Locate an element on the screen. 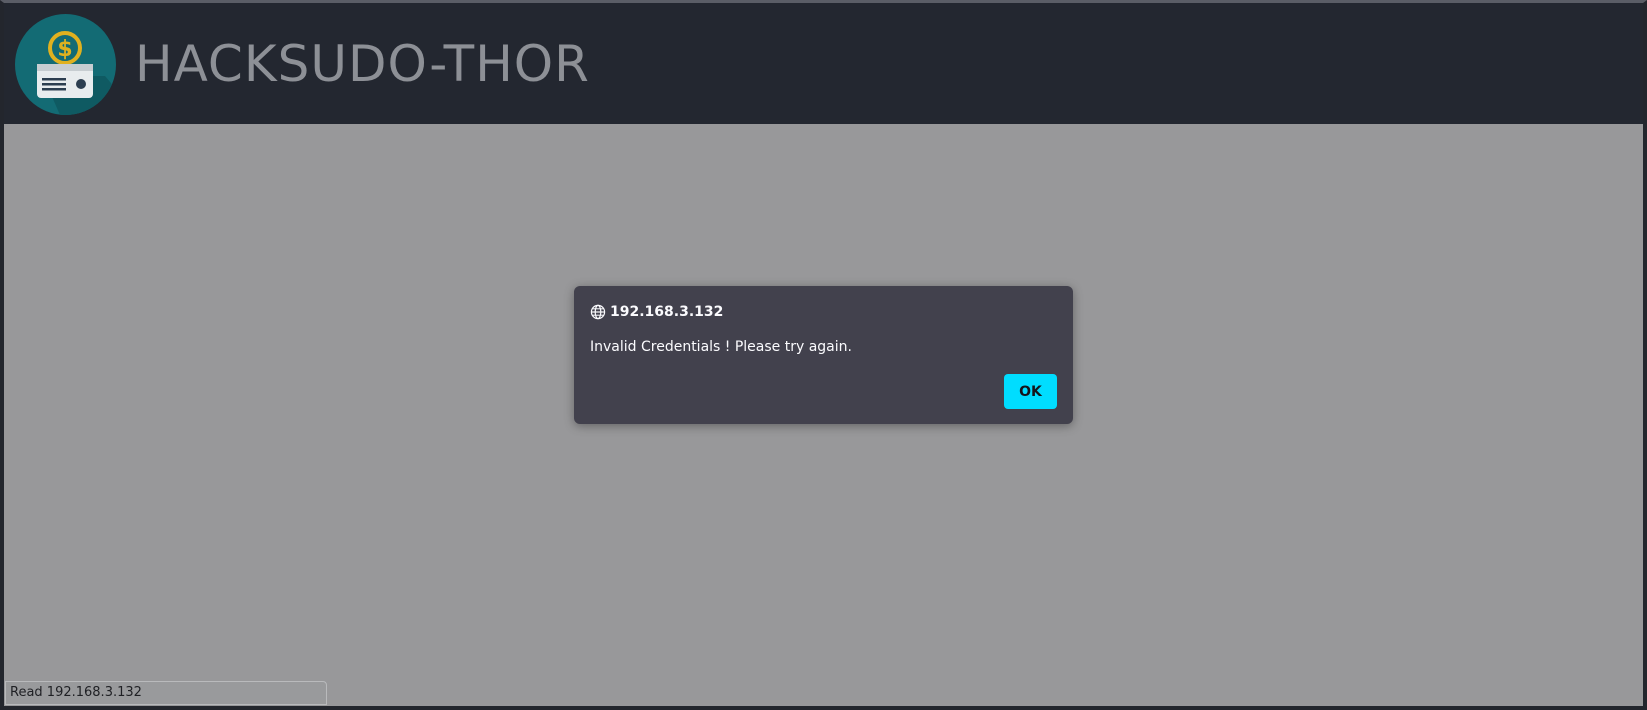 Image resolution: width=1647 pixels, height=710 pixels. dialog-origin-text: 192.168.3.132 is located at coordinates (667, 312).